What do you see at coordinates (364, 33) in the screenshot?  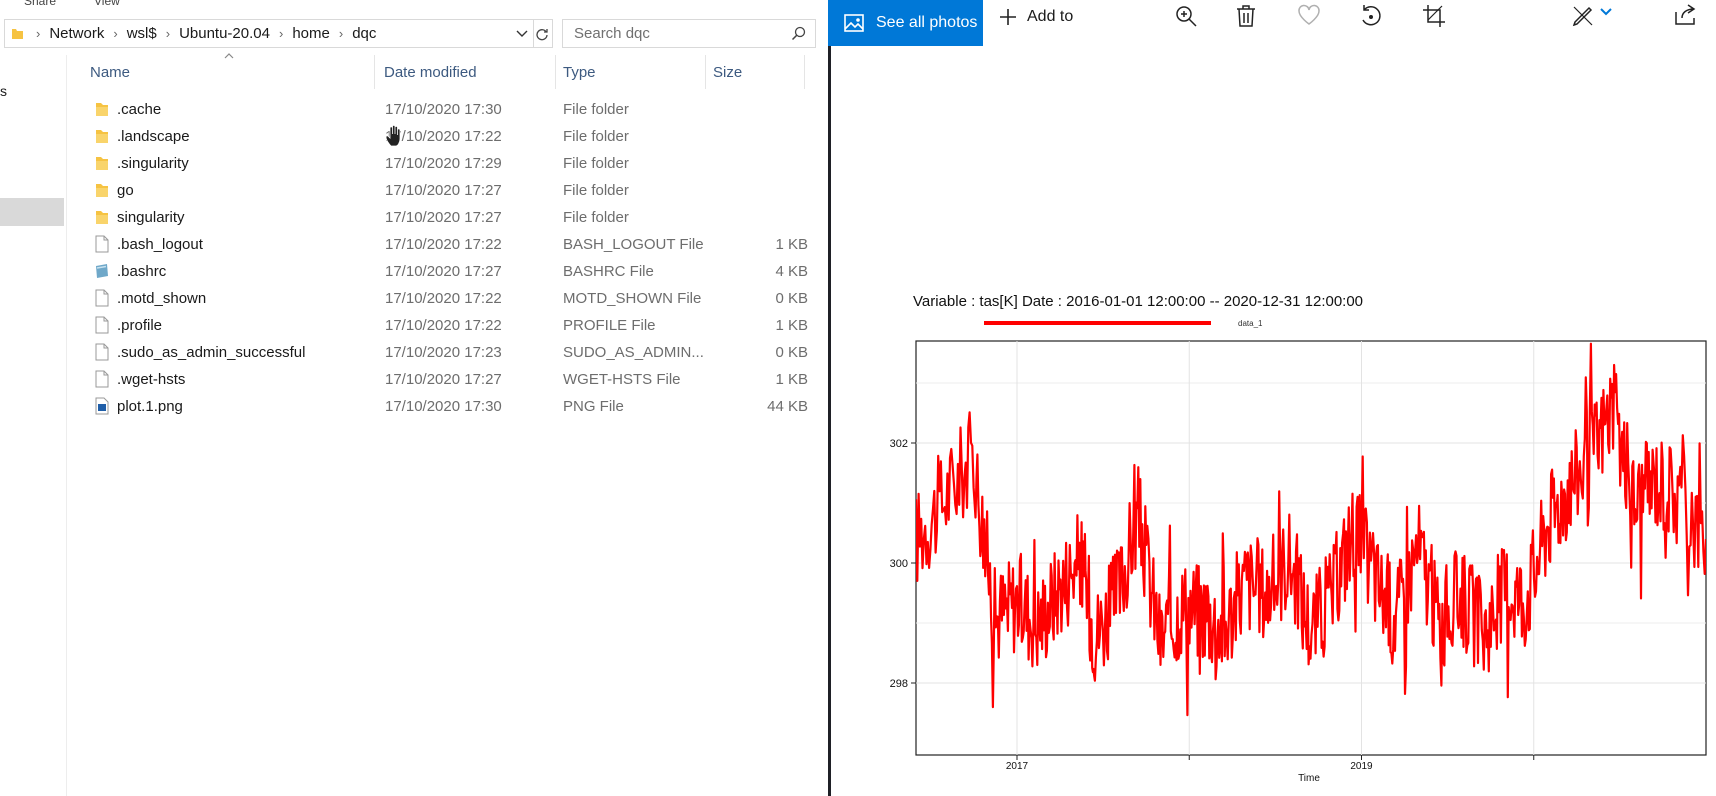 I see `breadcrumb-dqc: dqc` at bounding box center [364, 33].